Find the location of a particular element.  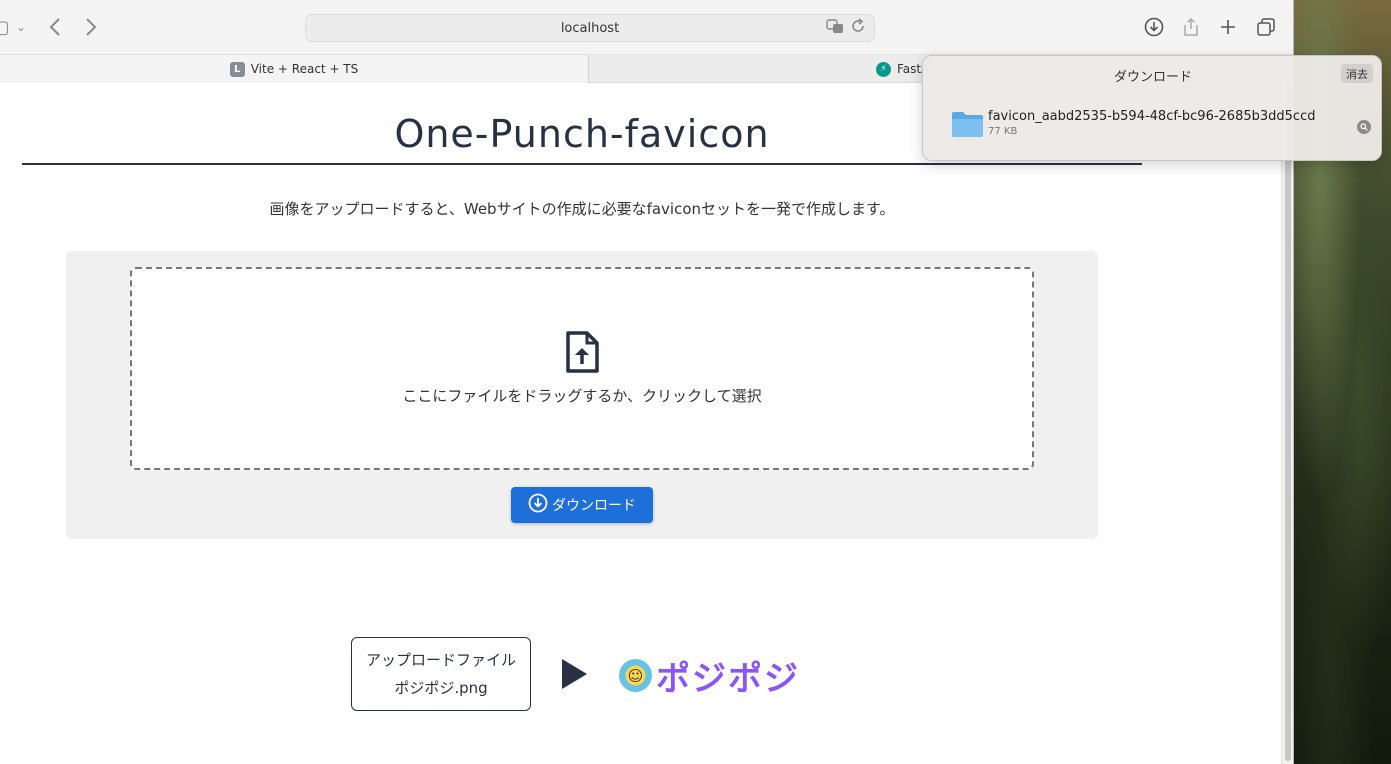

scrollbar-thumb is located at coordinates (1288, 423).